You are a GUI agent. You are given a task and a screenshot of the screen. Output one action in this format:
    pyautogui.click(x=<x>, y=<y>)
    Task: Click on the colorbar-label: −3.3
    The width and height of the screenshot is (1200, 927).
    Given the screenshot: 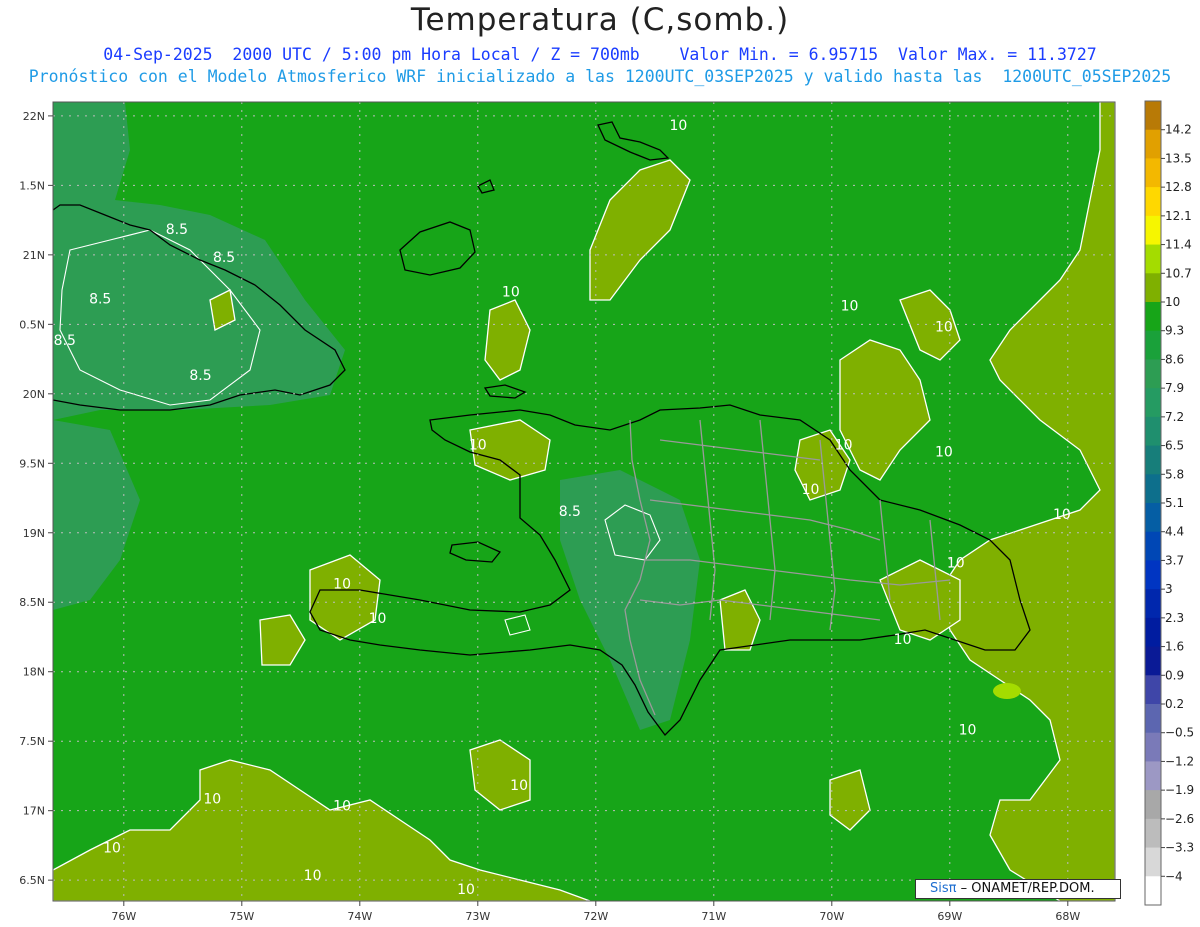 What is the action you would take?
    pyautogui.click(x=1179, y=848)
    